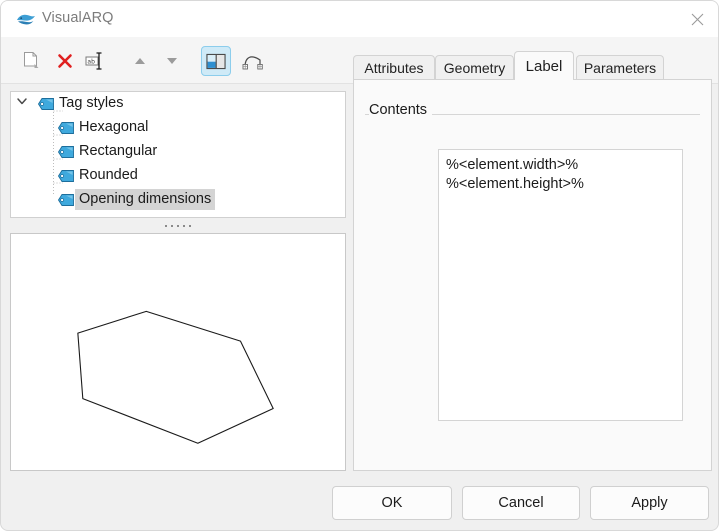  What do you see at coordinates (359, 19) in the screenshot?
I see `titlebar: VisualARQ` at bounding box center [359, 19].